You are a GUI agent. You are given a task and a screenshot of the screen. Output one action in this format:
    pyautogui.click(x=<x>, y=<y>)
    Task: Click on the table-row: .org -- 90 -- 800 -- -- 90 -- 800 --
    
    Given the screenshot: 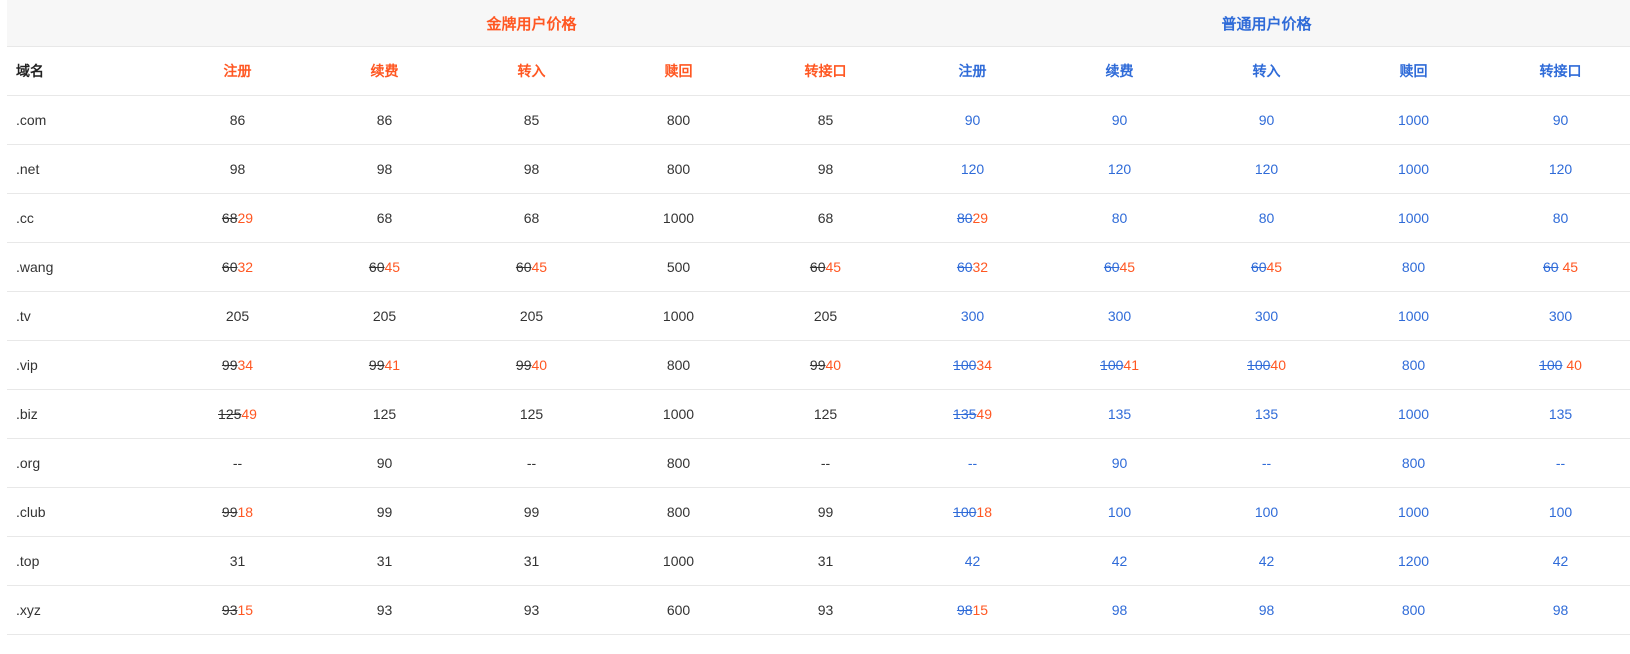 What is the action you would take?
    pyautogui.click(x=818, y=463)
    